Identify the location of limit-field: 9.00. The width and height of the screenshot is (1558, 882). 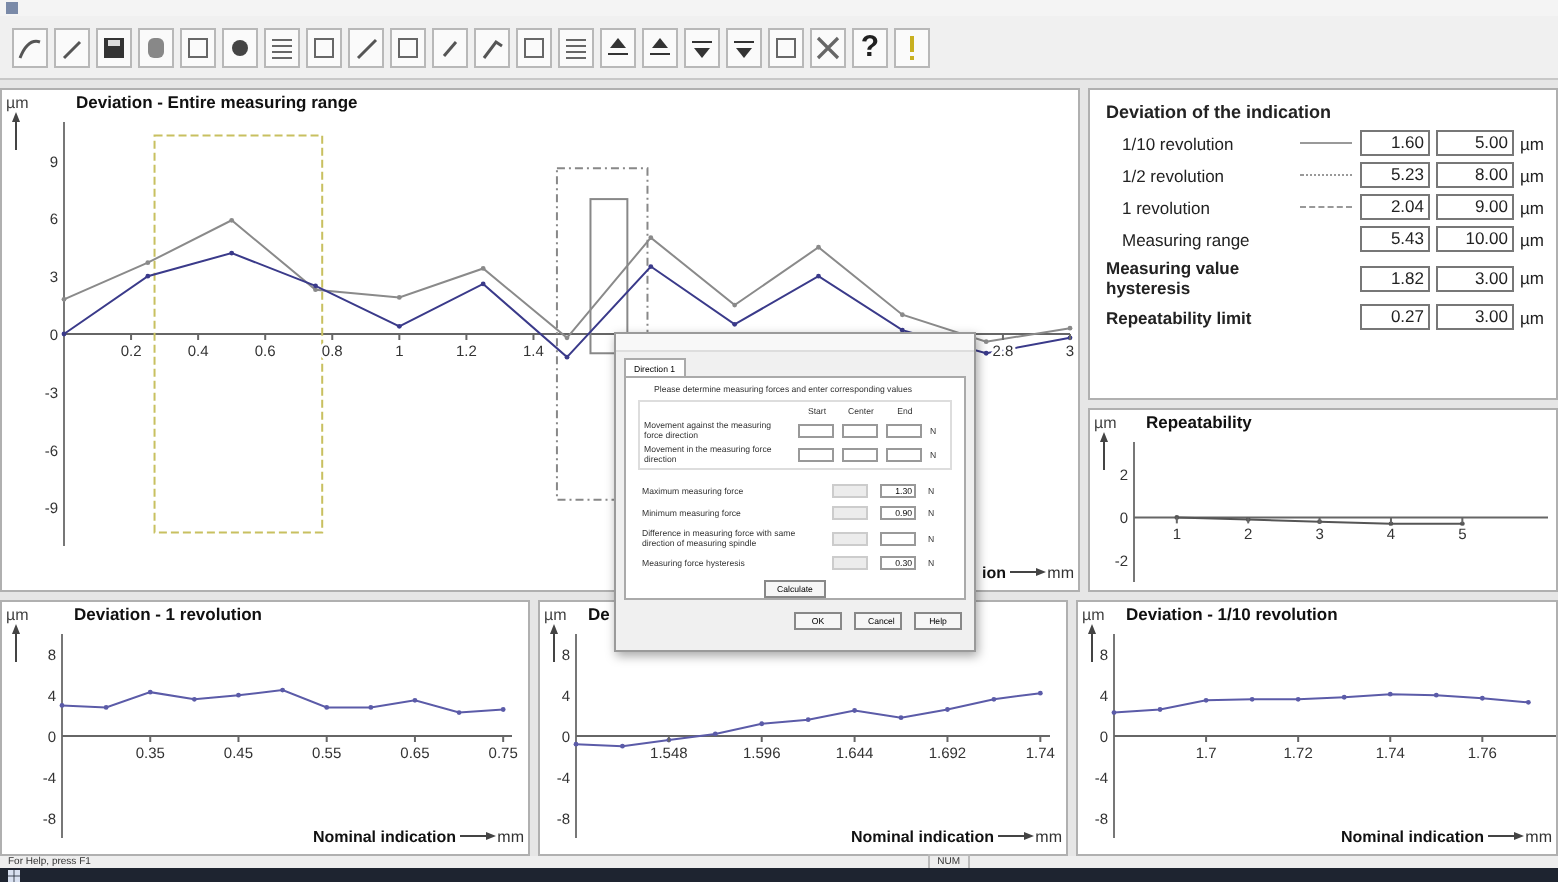
(1475, 207).